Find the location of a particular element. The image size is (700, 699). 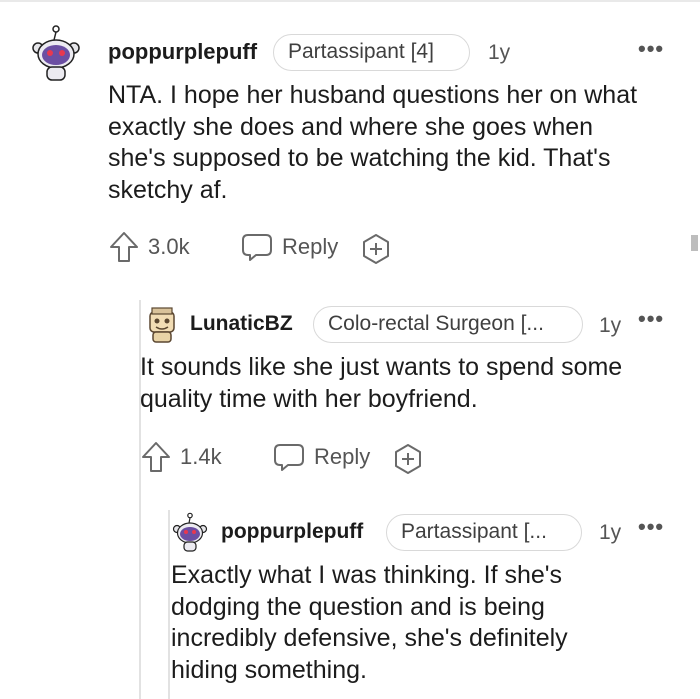

snoo-avatar-icon is located at coordinates (190, 532).